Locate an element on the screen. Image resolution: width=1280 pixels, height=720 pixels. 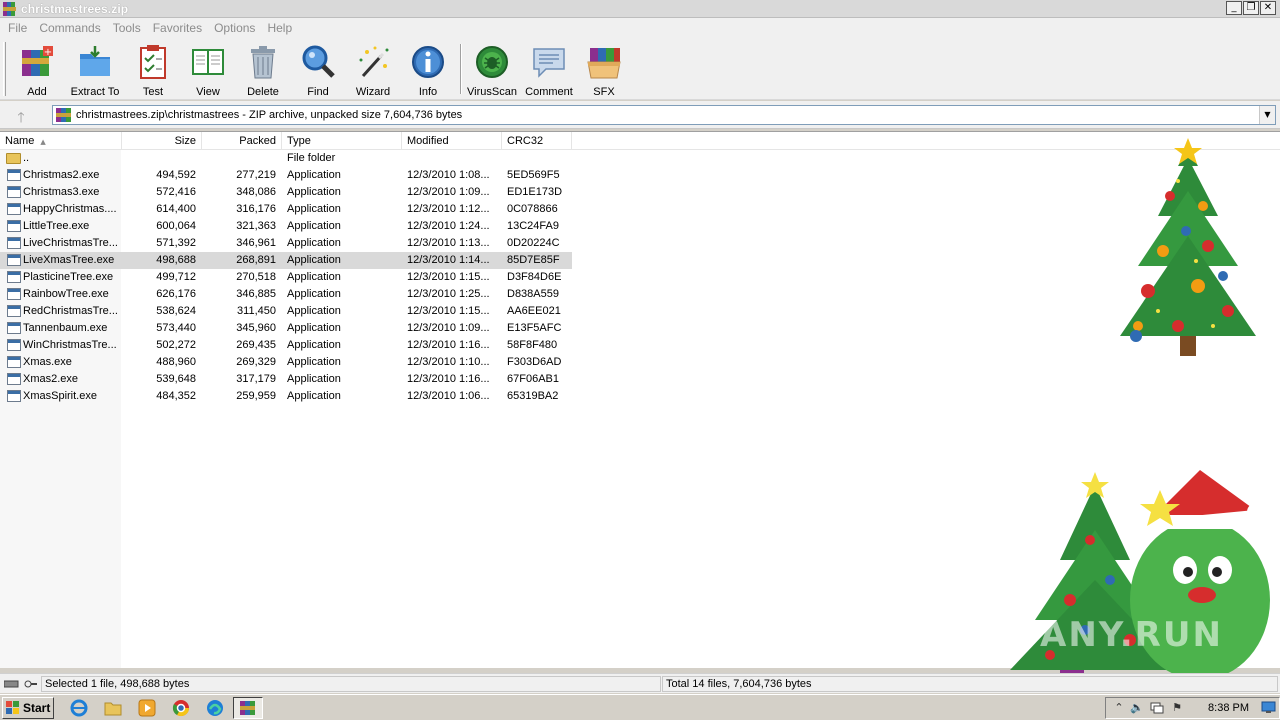
edge-icon is located at coordinates (215, 708).